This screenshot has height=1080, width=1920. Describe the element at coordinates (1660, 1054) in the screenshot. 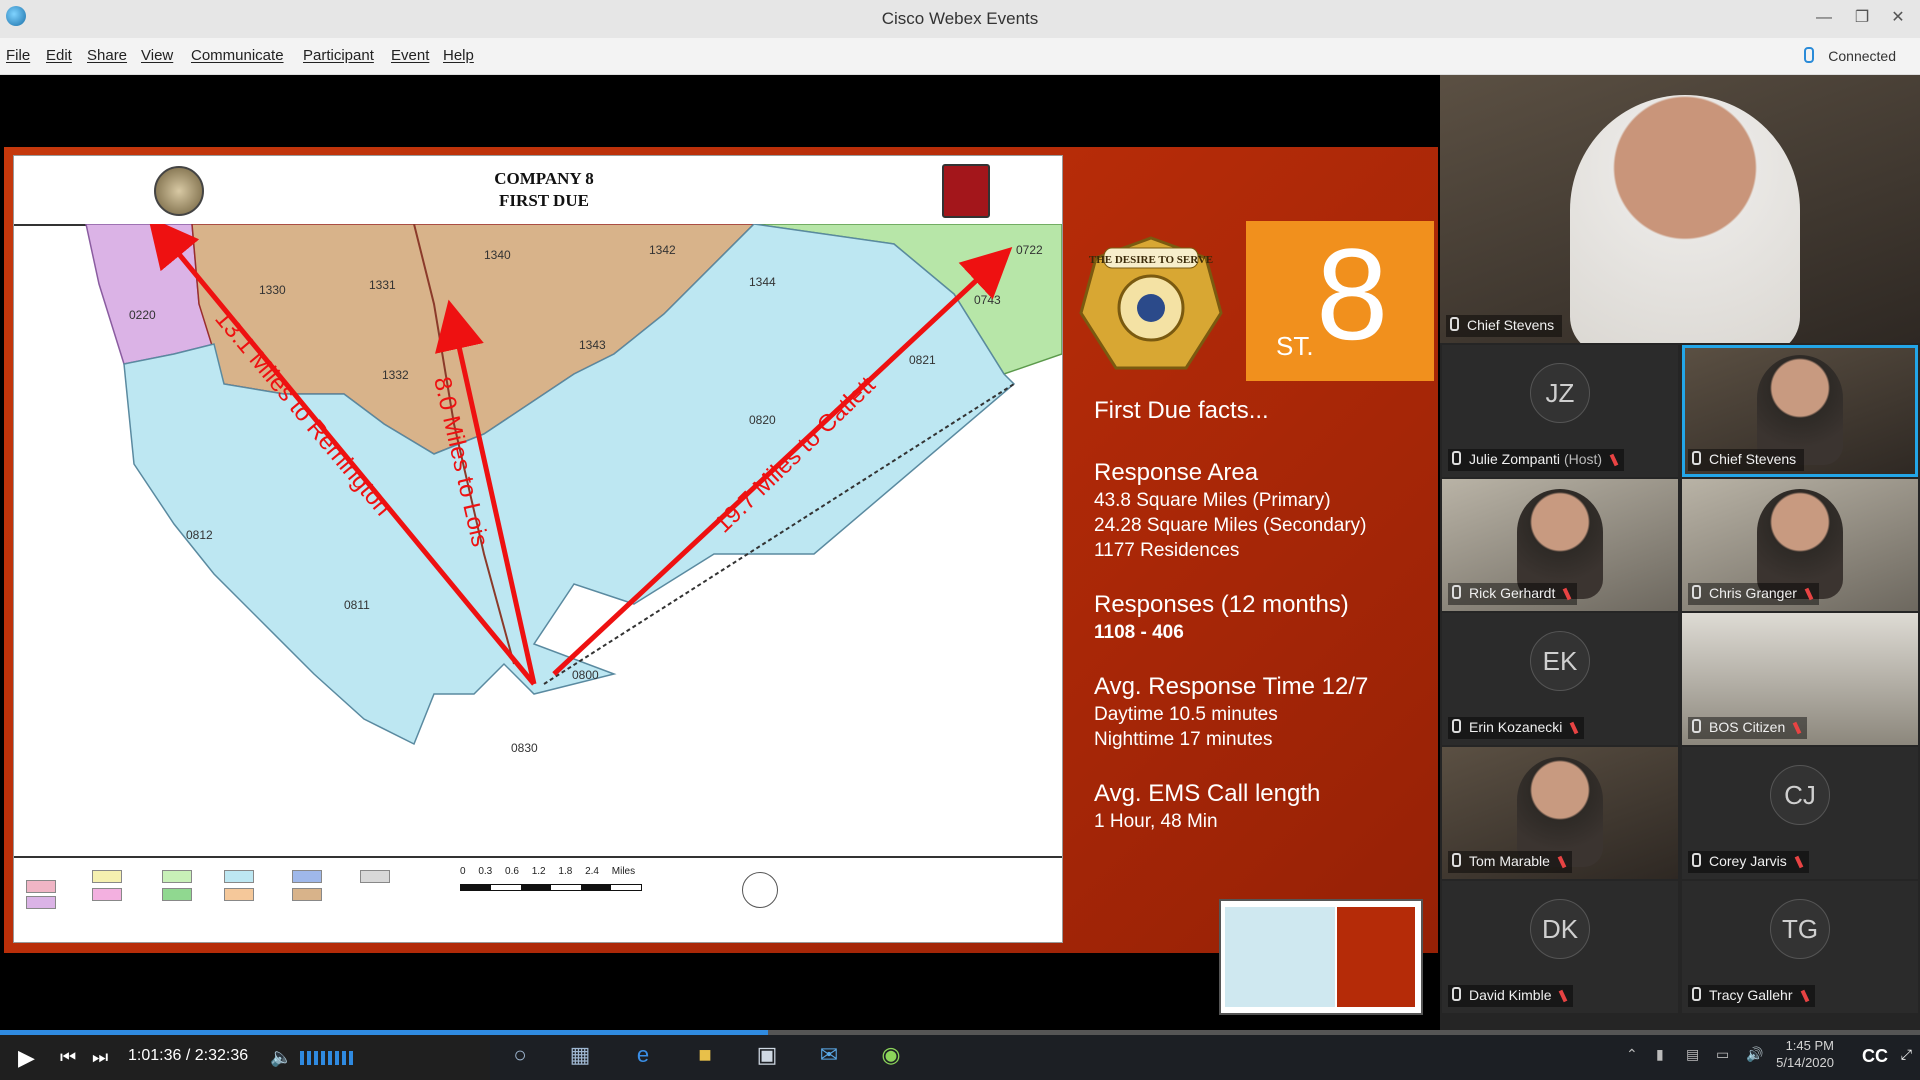

I see `tray-mic-icon: ▮` at that location.